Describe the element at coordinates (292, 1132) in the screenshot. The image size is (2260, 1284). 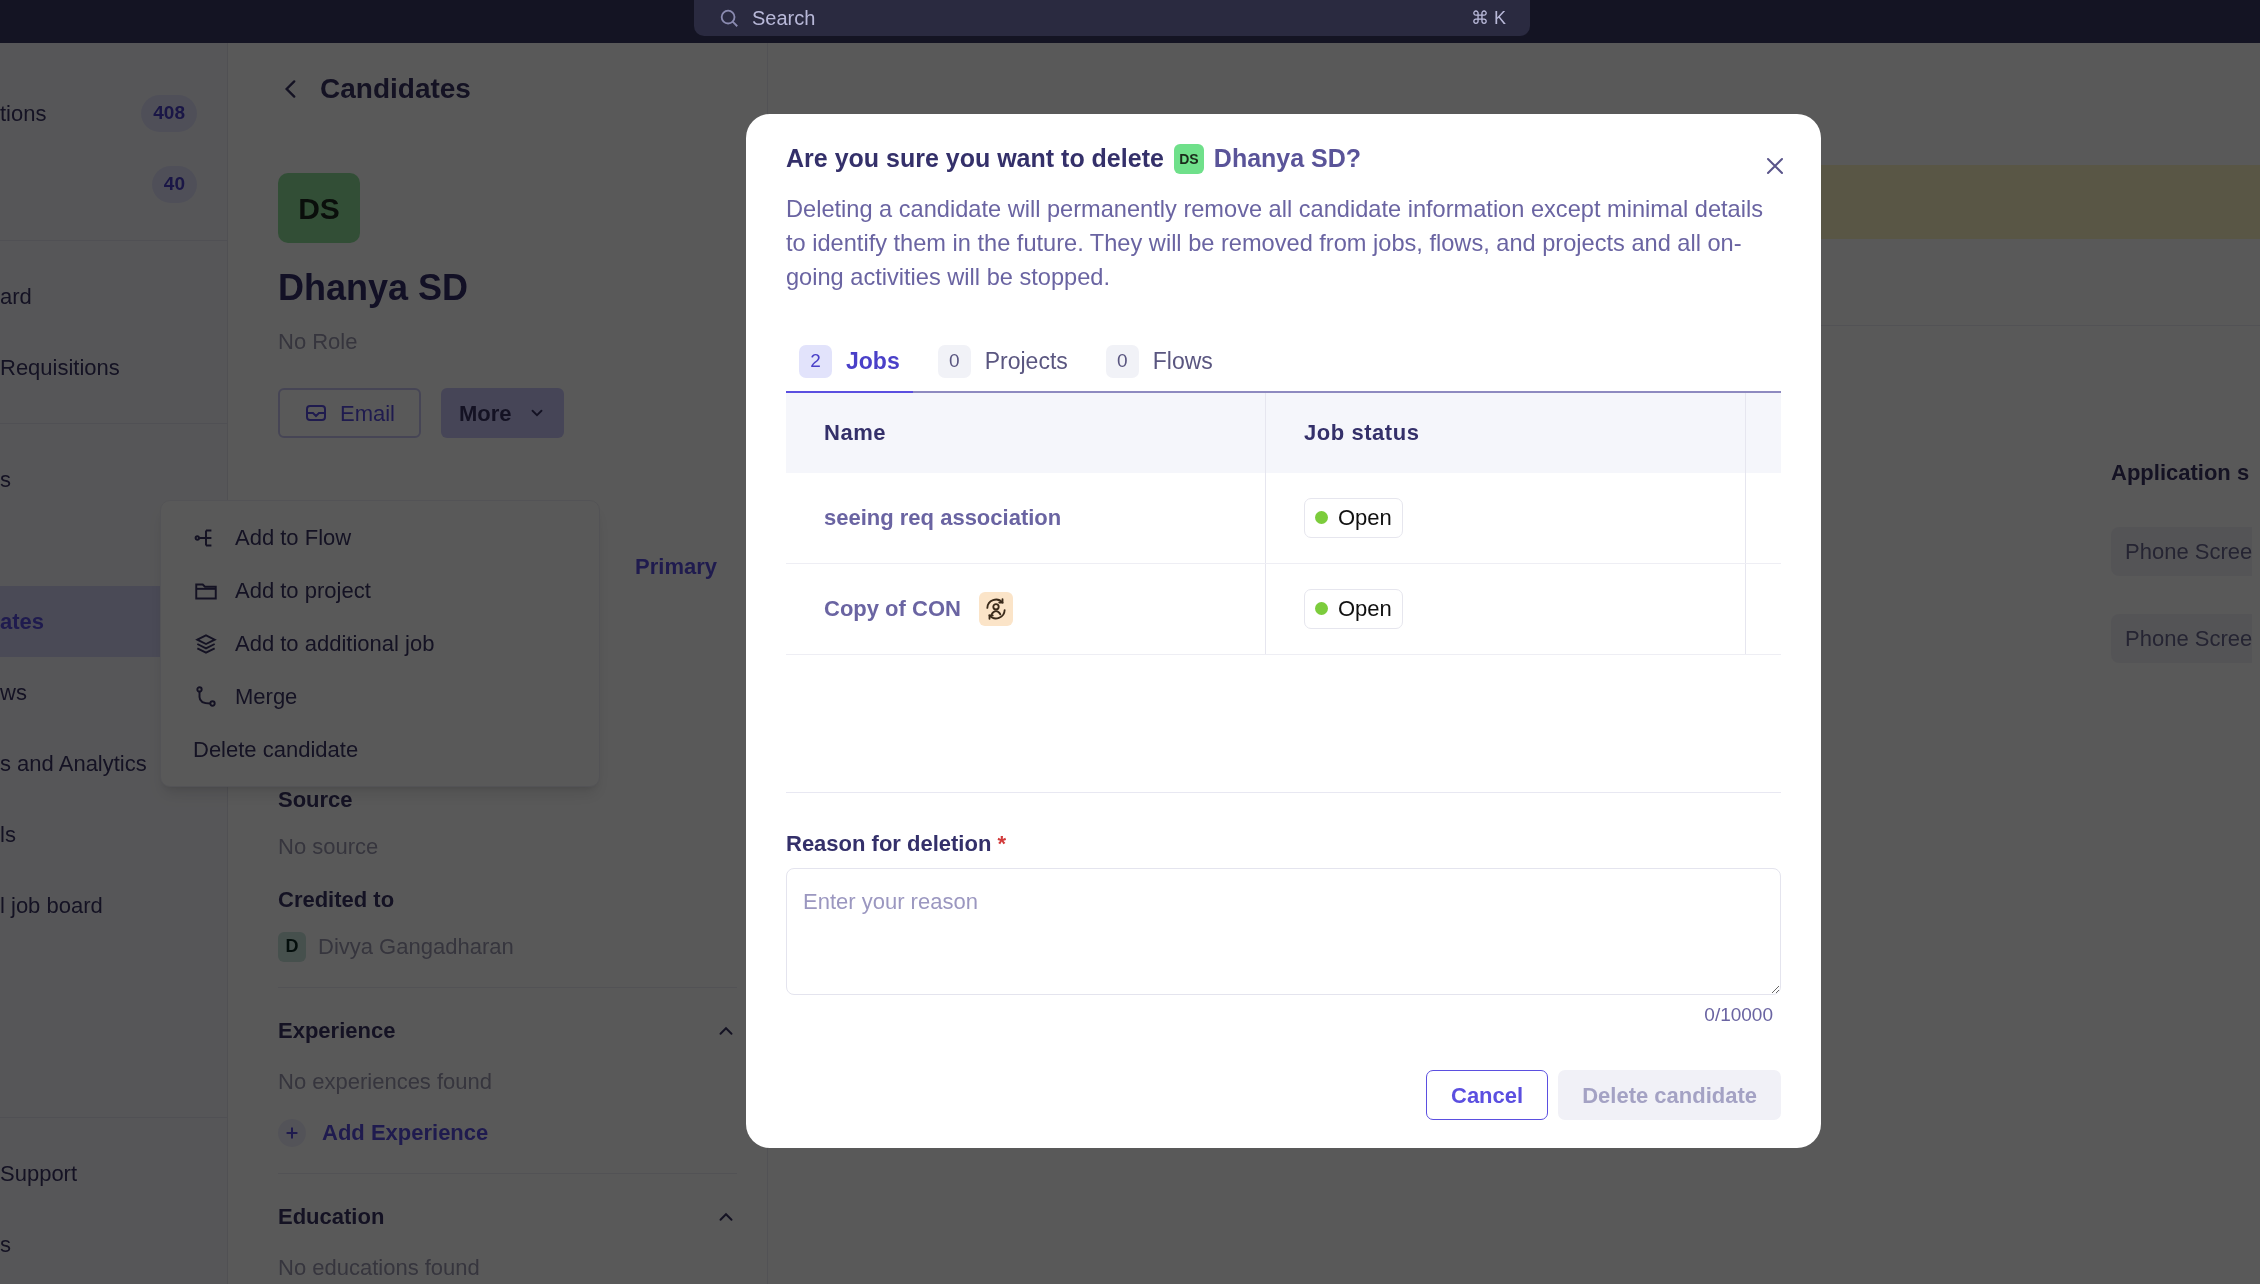
I see `plus-icon` at that location.